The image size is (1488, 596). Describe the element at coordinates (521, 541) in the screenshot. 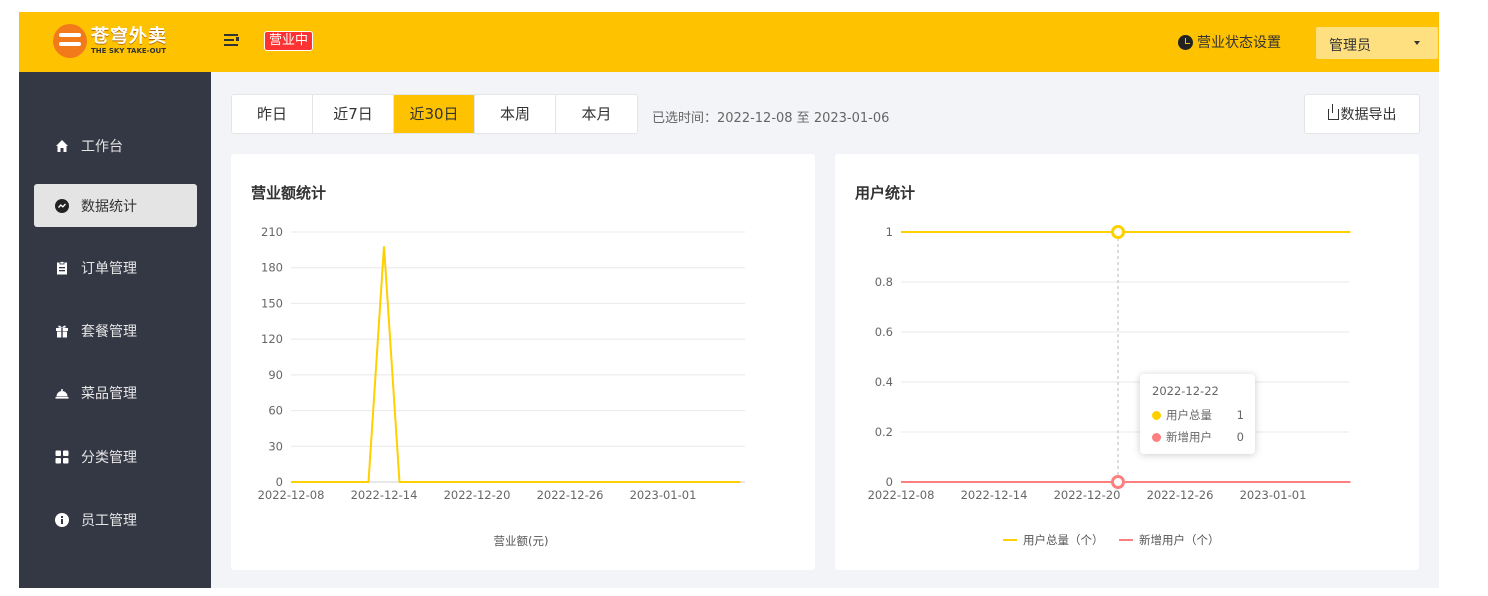

I see `x-axis-label: 营业额(元)` at that location.